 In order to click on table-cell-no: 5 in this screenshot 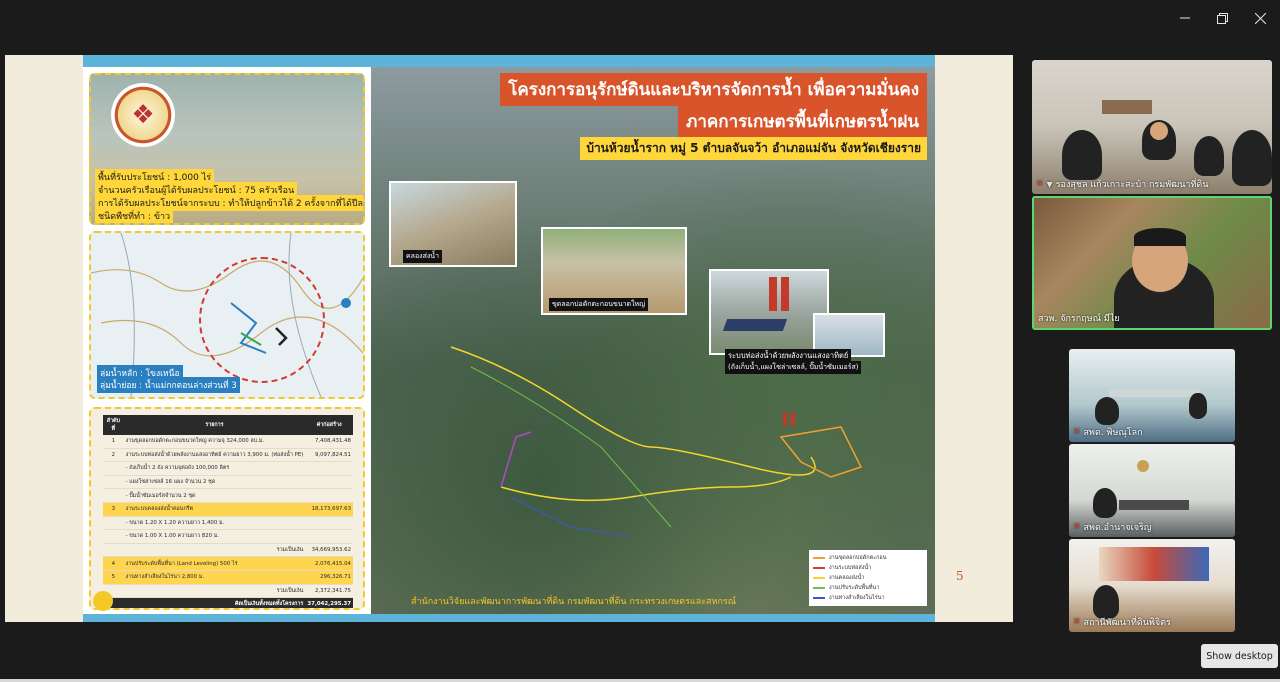, I will do `click(113, 577)`.